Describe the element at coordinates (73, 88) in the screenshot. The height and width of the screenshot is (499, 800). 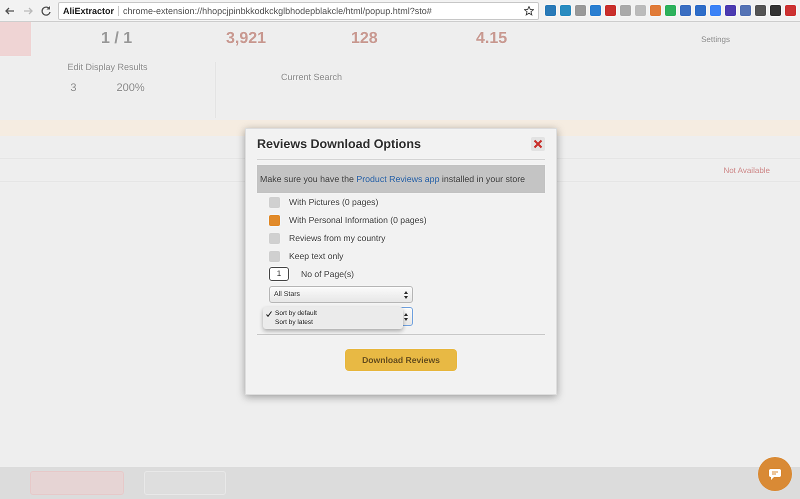
I see `display-count: 3` at that location.